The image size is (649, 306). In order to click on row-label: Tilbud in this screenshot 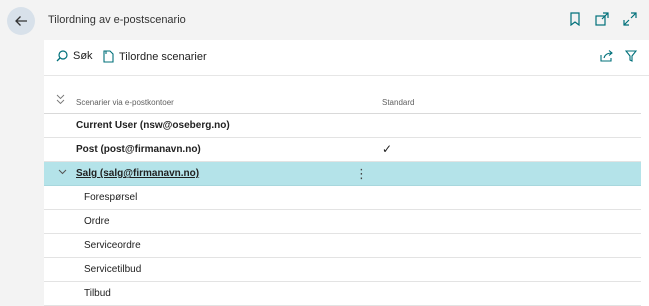, I will do `click(97, 293)`.